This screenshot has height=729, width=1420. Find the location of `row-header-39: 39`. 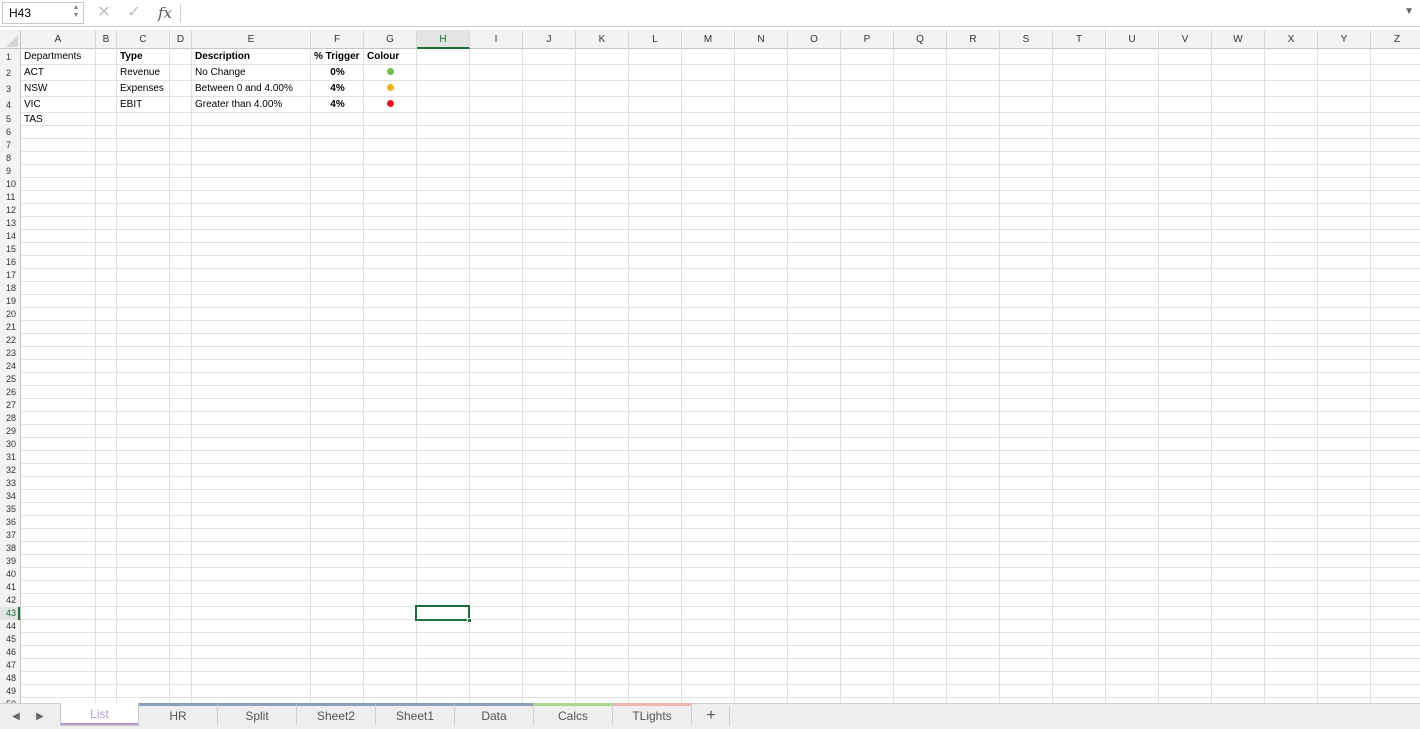

row-header-39: 39 is located at coordinates (10, 561).